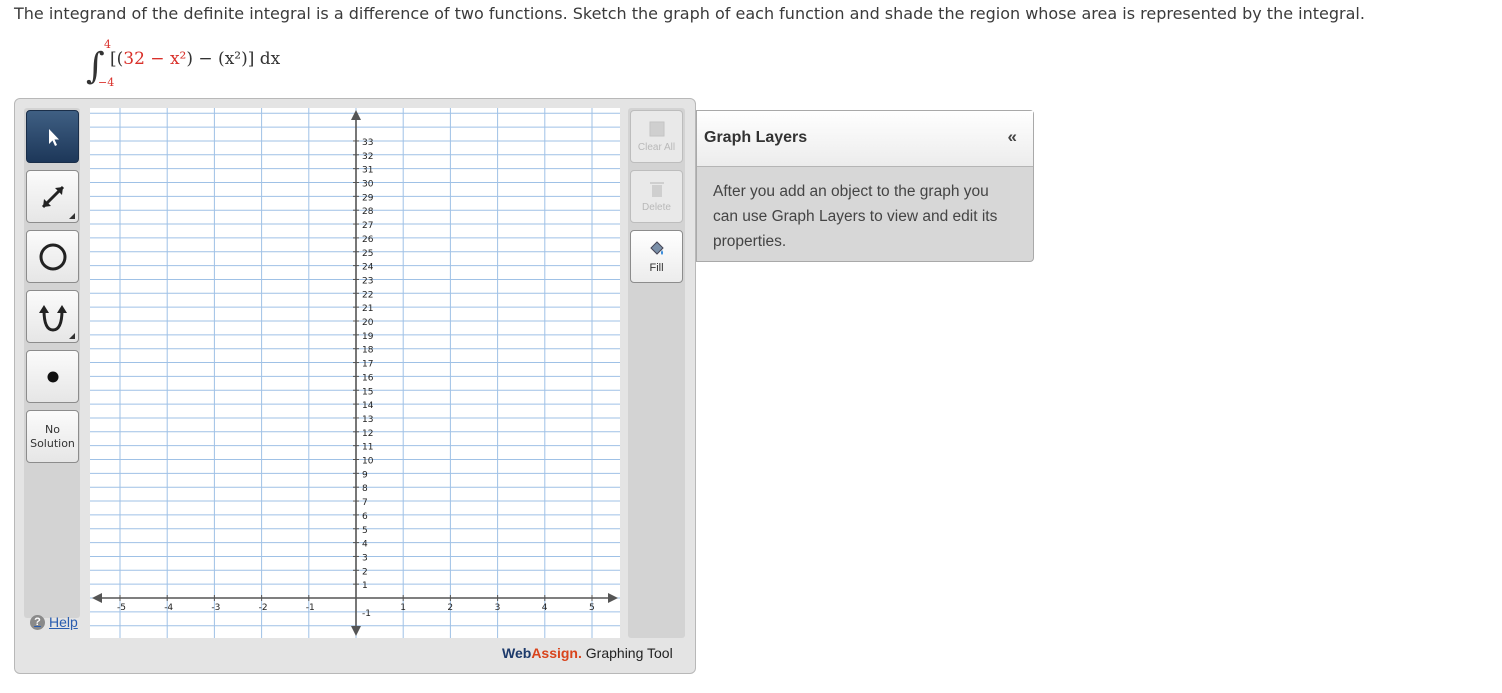 The width and height of the screenshot is (1502, 693). What do you see at coordinates (195, 59) in the screenshot?
I see `integrand: [(32 − x²) − (x²)] dx` at bounding box center [195, 59].